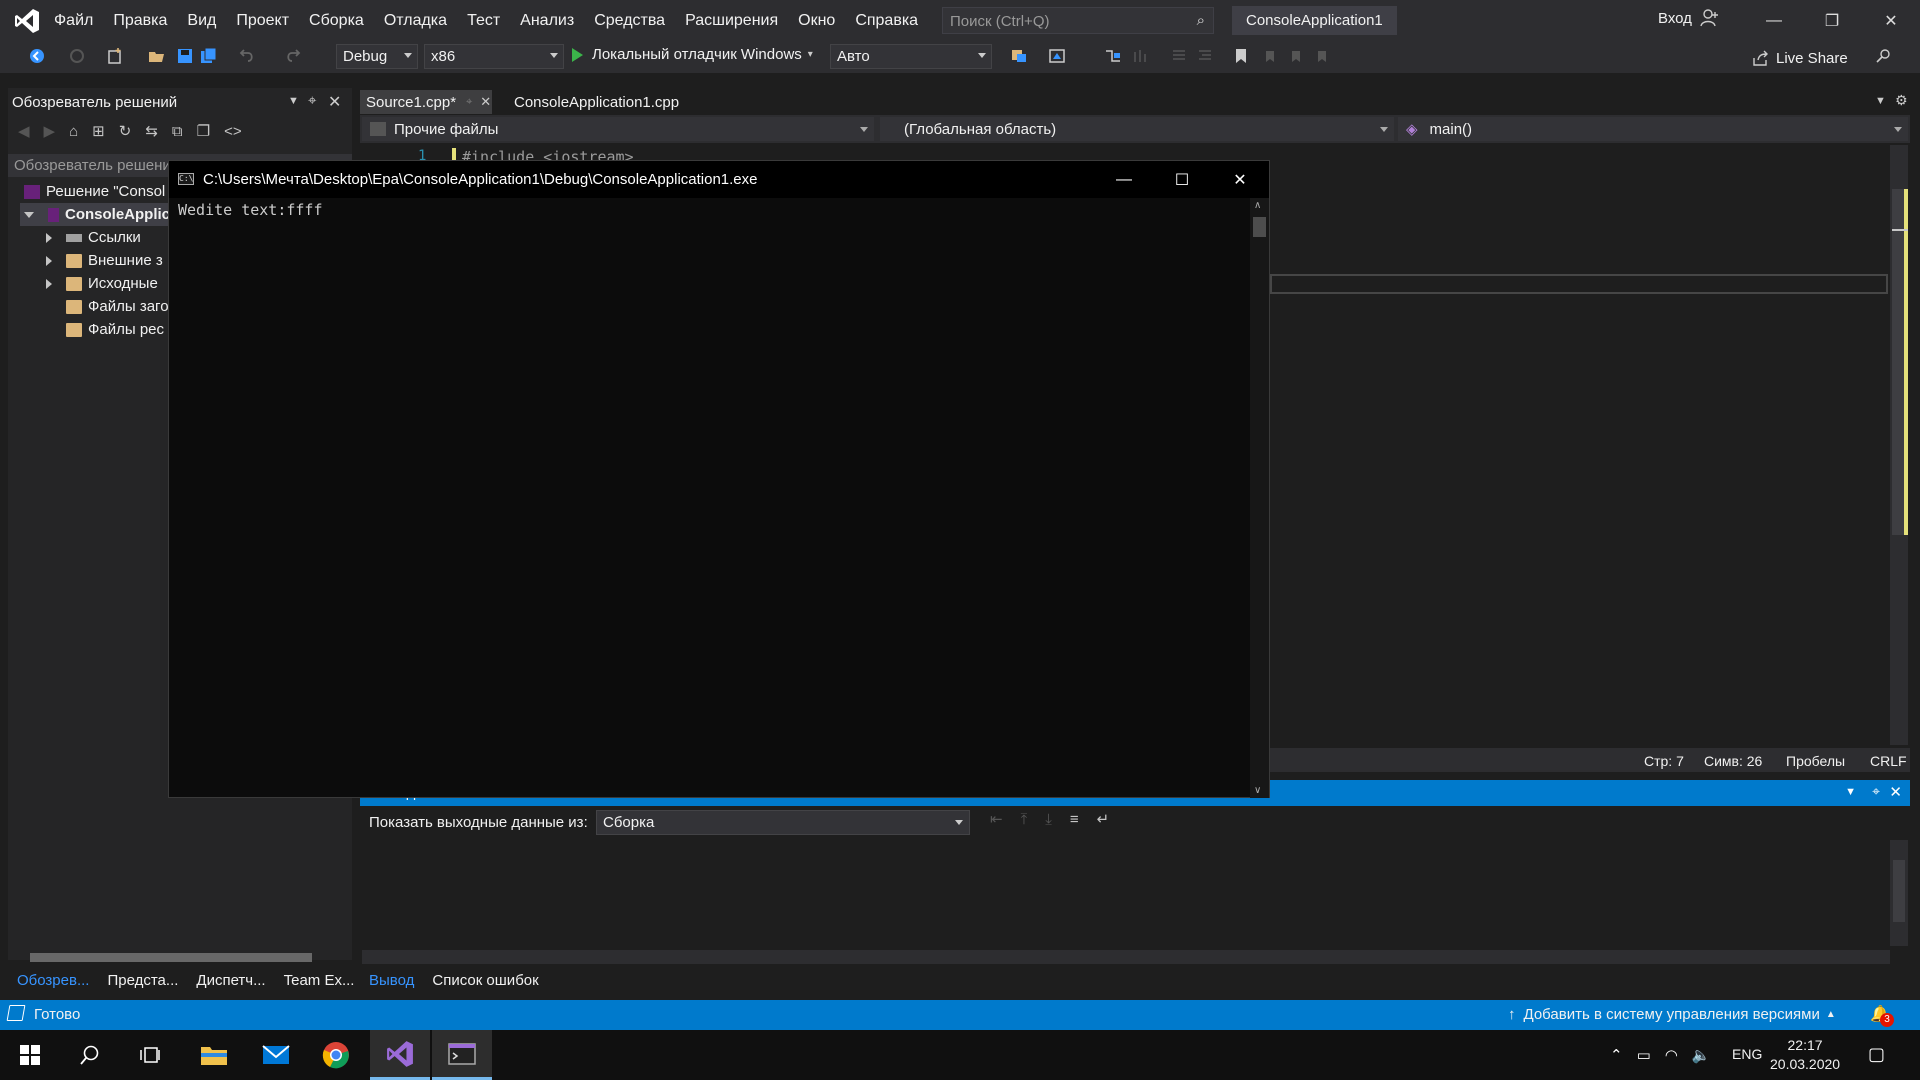 The width and height of the screenshot is (1920, 1080). What do you see at coordinates (30, 1055) in the screenshot?
I see `start-button` at bounding box center [30, 1055].